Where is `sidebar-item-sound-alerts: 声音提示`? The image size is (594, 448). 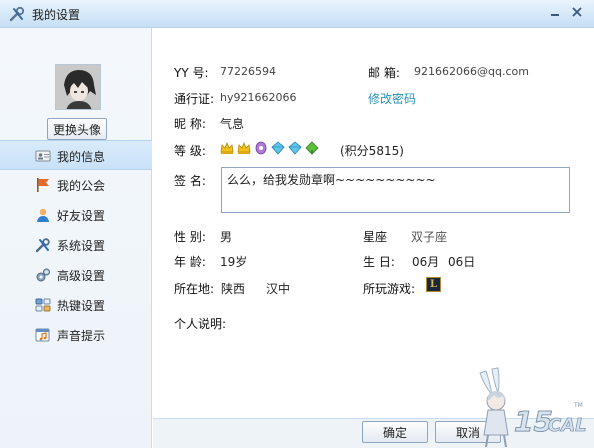 sidebar-item-sound-alerts: 声音提示 is located at coordinates (76, 335).